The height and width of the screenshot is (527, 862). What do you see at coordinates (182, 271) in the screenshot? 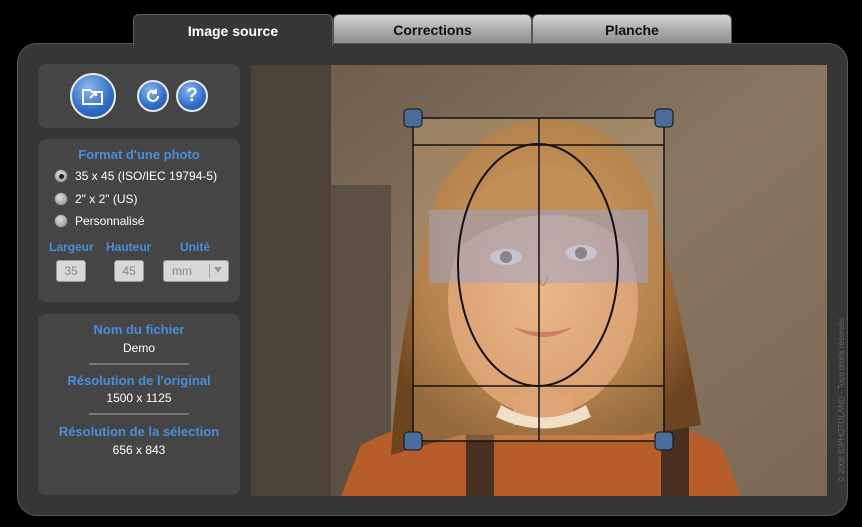
I see `unit-select-value: mm` at bounding box center [182, 271].